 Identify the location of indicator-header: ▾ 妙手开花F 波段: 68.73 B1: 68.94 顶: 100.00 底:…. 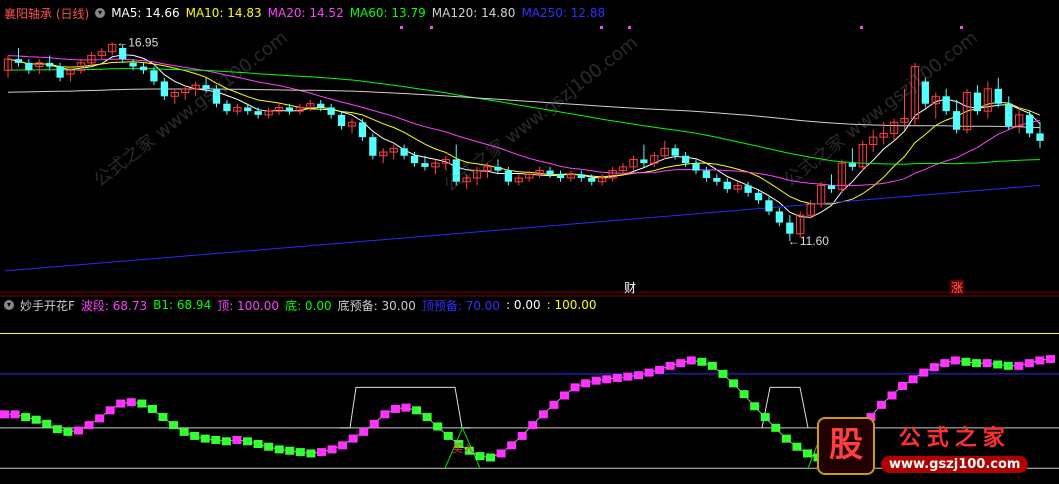
(298, 305).